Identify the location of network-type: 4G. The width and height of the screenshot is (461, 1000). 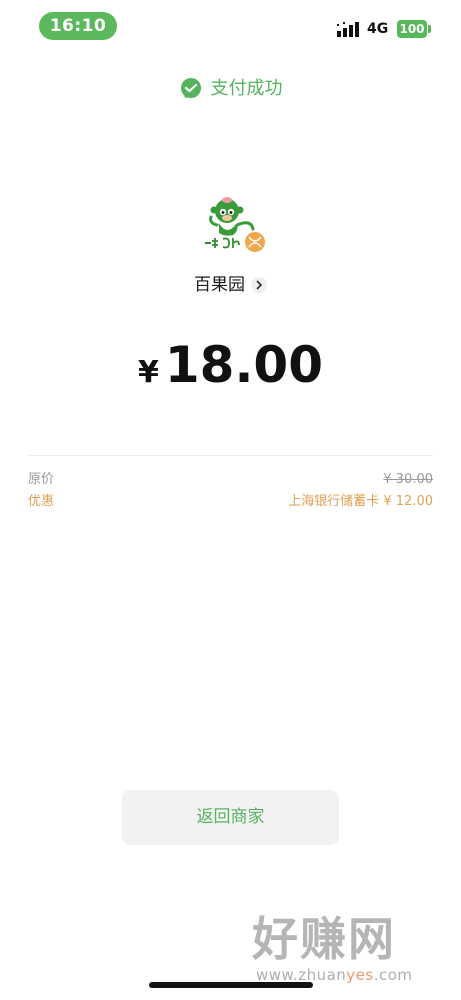
(378, 29).